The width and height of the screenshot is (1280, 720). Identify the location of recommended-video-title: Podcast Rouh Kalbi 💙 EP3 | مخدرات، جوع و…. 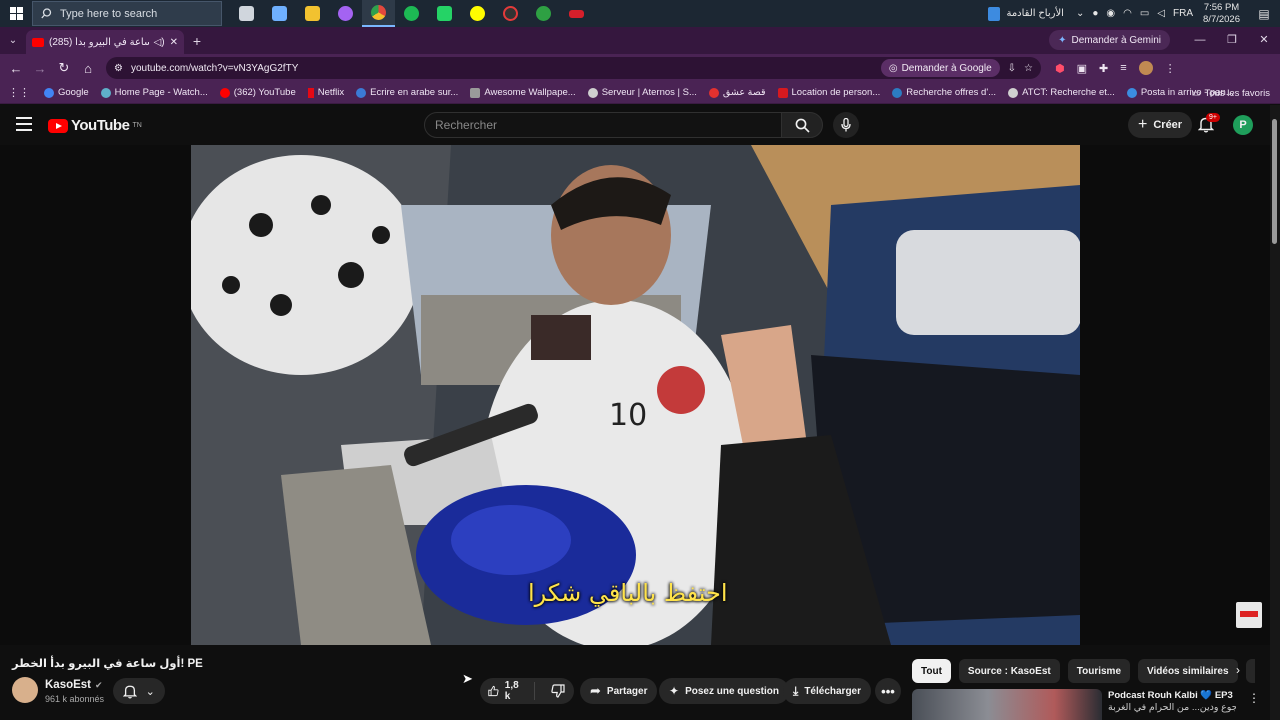
(1172, 702).